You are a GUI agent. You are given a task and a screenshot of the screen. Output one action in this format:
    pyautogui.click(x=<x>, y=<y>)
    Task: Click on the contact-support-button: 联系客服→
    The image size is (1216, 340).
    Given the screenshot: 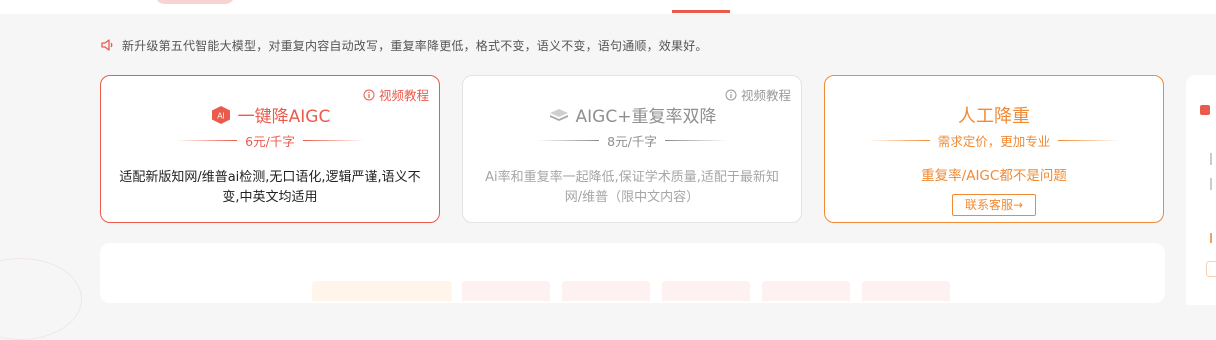 What is the action you would take?
    pyautogui.click(x=994, y=205)
    